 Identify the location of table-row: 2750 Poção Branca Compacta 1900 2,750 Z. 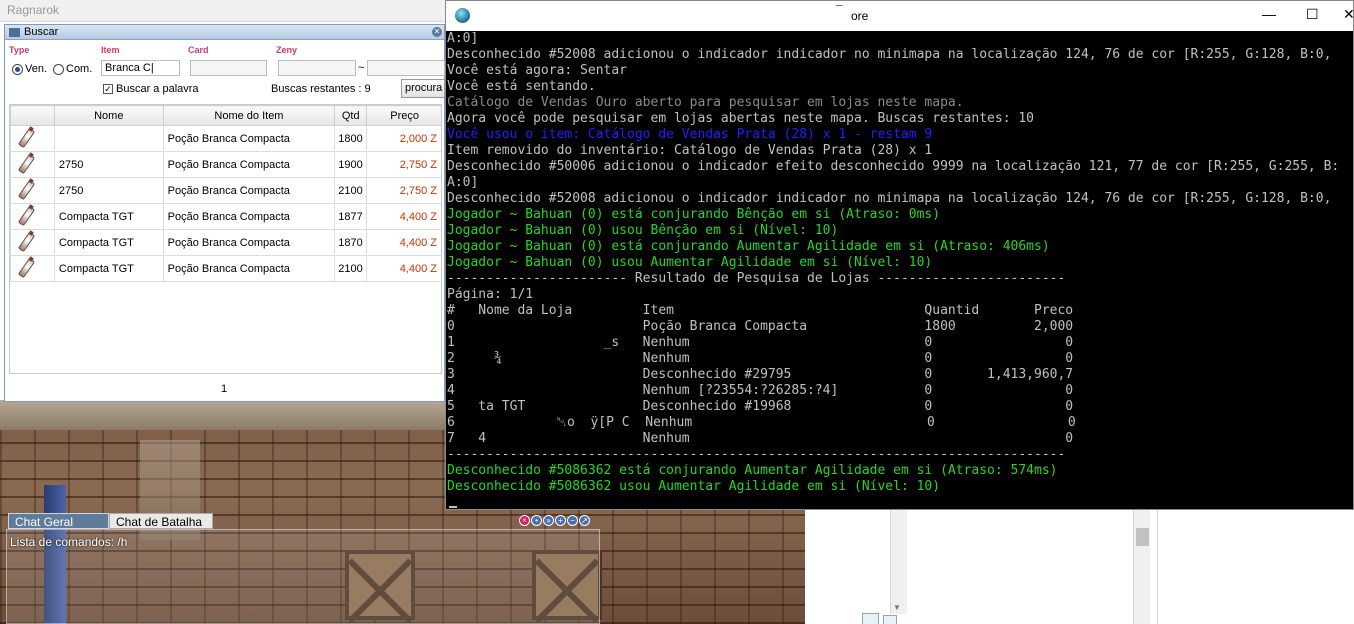
(225, 164).